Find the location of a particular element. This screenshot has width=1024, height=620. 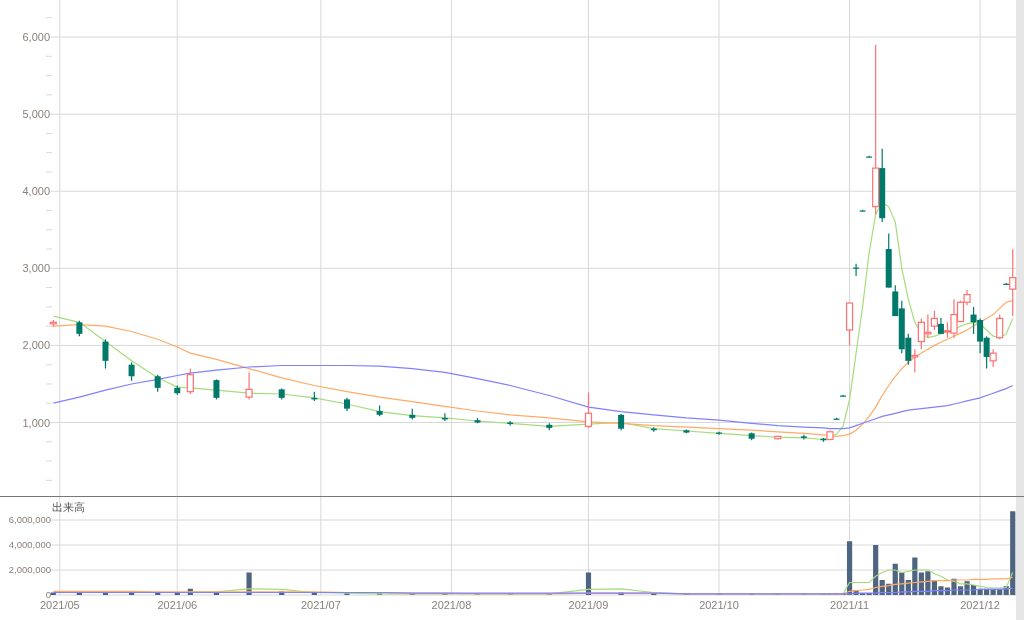

axis-tick-label: 0 is located at coordinates (48, 594).